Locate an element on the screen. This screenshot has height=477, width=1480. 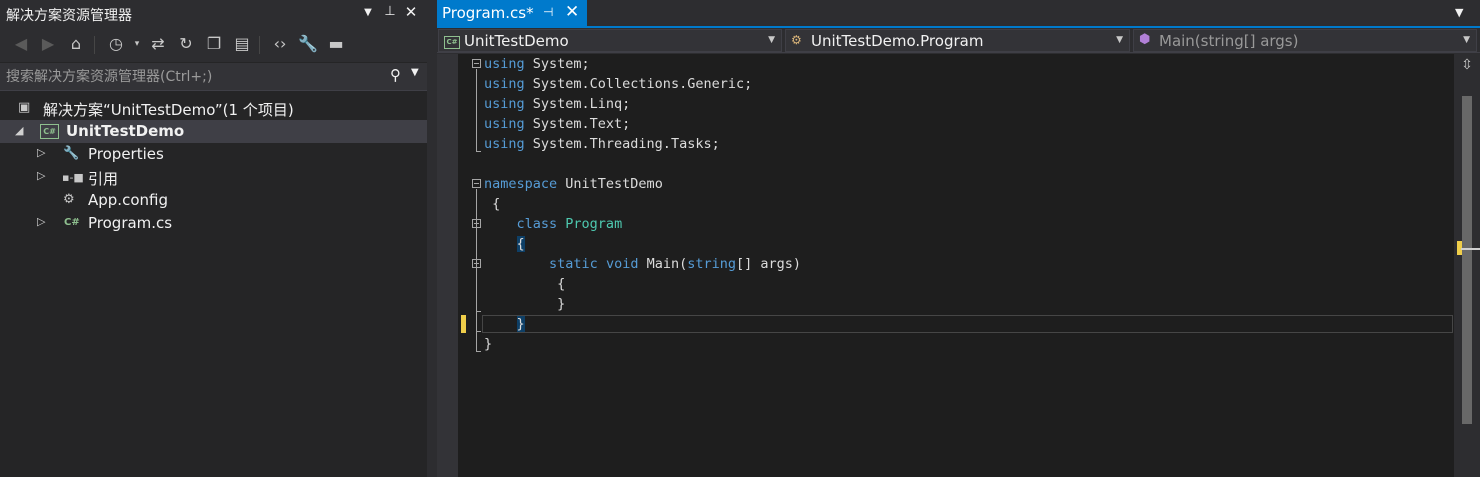
tree-item-properties: ▷ 🔧 Properties is located at coordinates (213, 154).